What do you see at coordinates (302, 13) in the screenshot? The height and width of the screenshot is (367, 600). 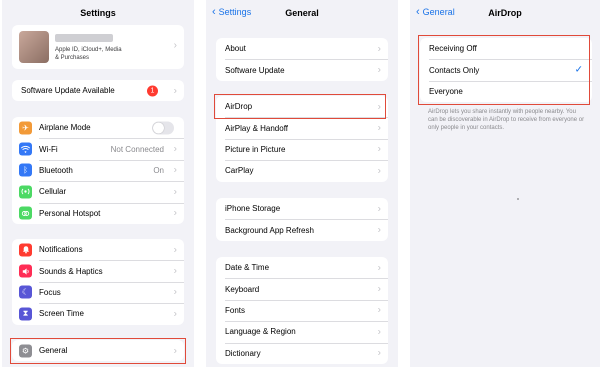 I see `page-title: General` at bounding box center [302, 13].